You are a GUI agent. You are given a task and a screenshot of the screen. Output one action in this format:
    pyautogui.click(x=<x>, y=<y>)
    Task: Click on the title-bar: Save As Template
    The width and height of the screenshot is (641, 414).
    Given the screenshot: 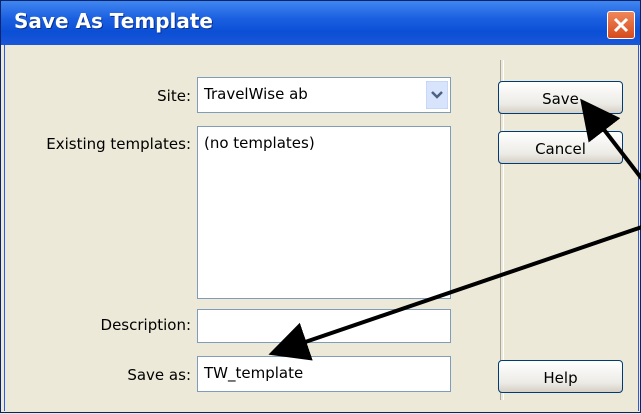 What is the action you would take?
    pyautogui.click(x=320, y=23)
    